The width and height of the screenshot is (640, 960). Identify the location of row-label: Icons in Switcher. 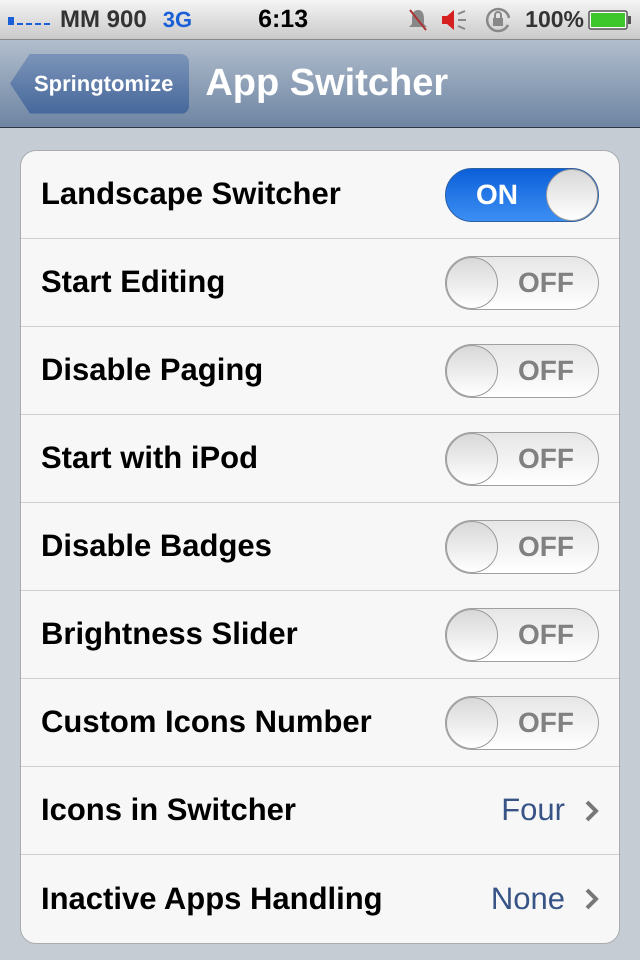
(169, 810).